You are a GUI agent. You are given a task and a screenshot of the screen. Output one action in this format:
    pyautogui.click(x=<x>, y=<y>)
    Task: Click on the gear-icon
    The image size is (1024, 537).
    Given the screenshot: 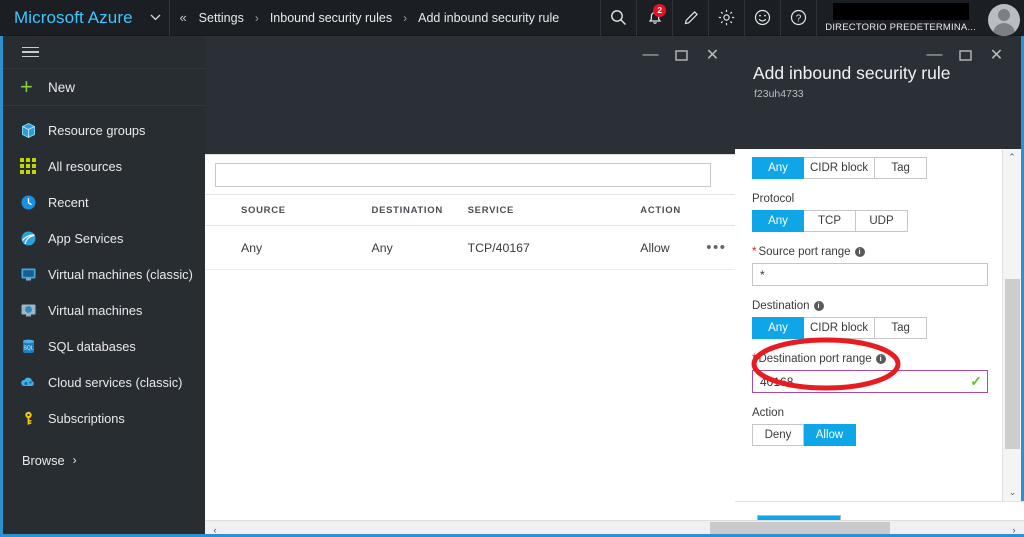 What is the action you would take?
    pyautogui.click(x=726, y=18)
    